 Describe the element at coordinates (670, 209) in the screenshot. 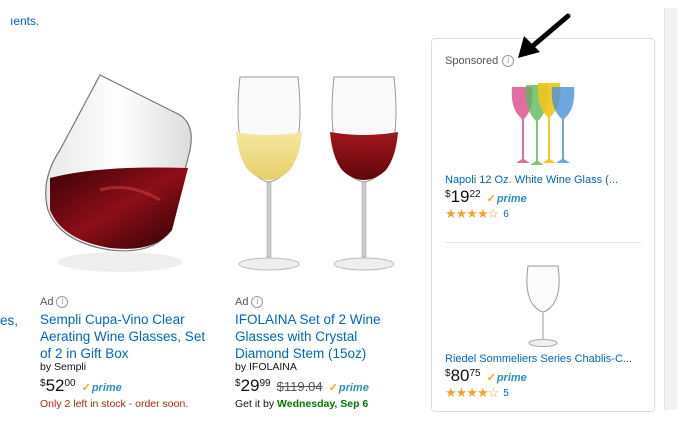

I see `scrollbar` at that location.